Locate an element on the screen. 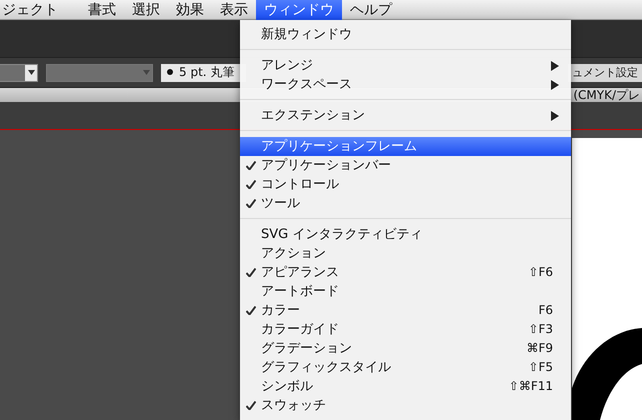 The height and width of the screenshot is (420, 642). menu-item: スウォッチ is located at coordinates (405, 405).